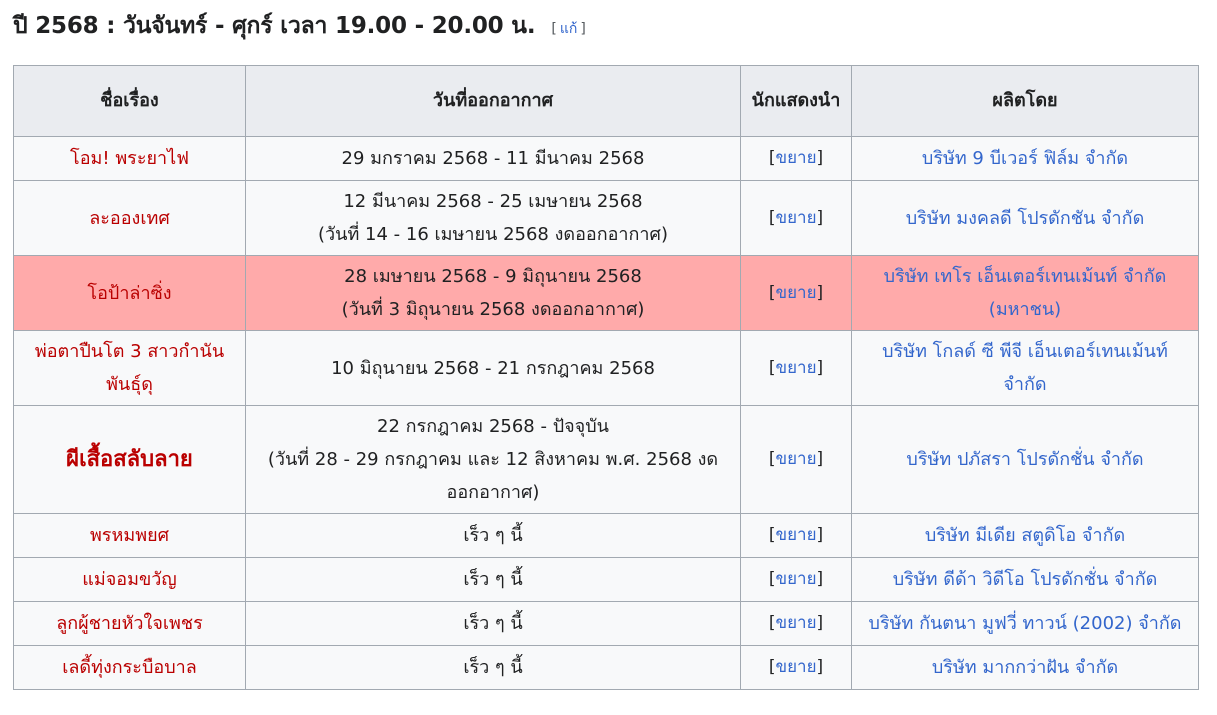 The height and width of the screenshot is (715, 1217). What do you see at coordinates (493, 201) in the screenshot?
I see `air-dates: 12 มีนาคม 2568 - 25 เมษายน 2568` at bounding box center [493, 201].